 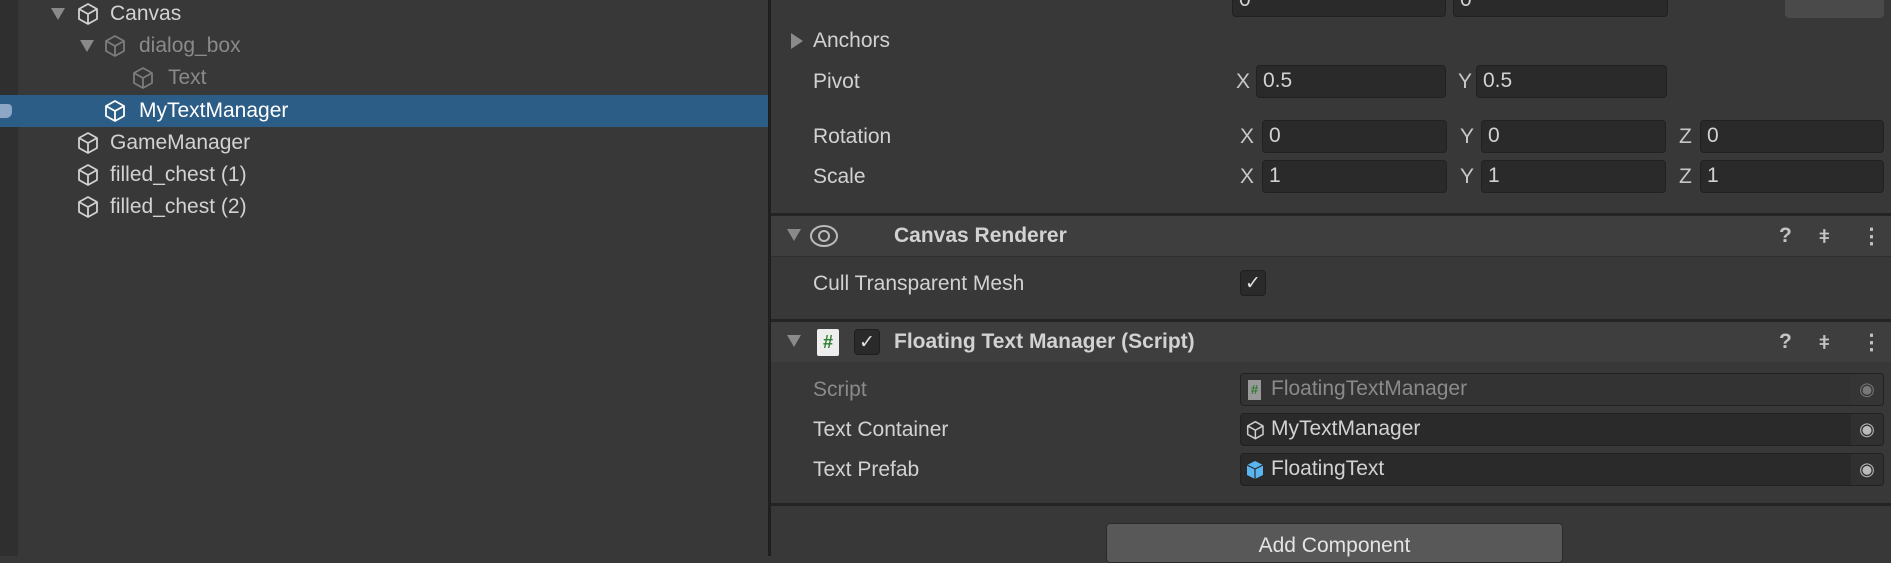 I want to click on scale-z-input: 1, so click(x=1792, y=176).